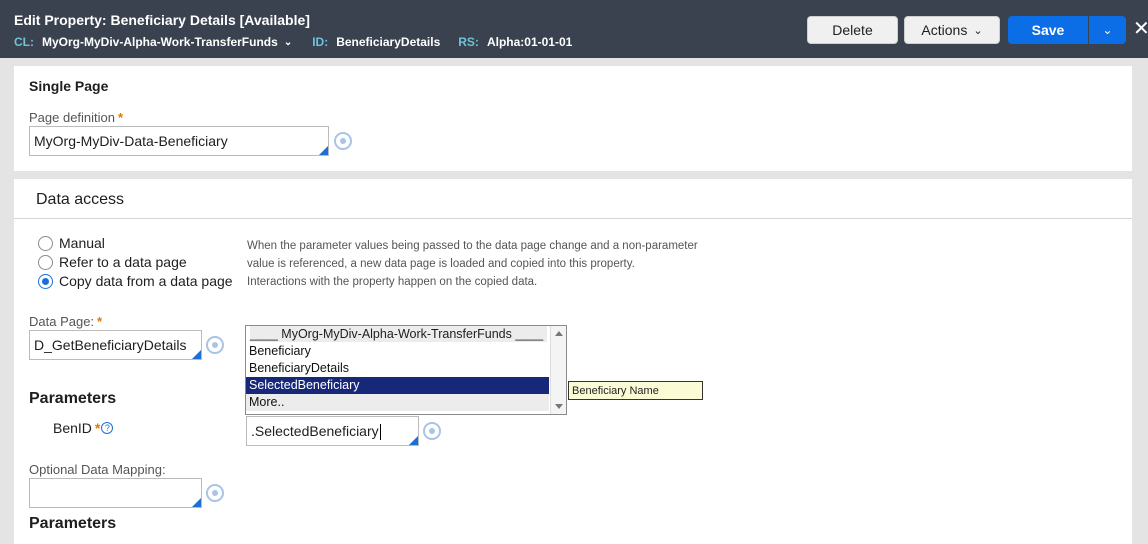  Describe the element at coordinates (343, 141) in the screenshot. I see `open-rule-icon` at that location.